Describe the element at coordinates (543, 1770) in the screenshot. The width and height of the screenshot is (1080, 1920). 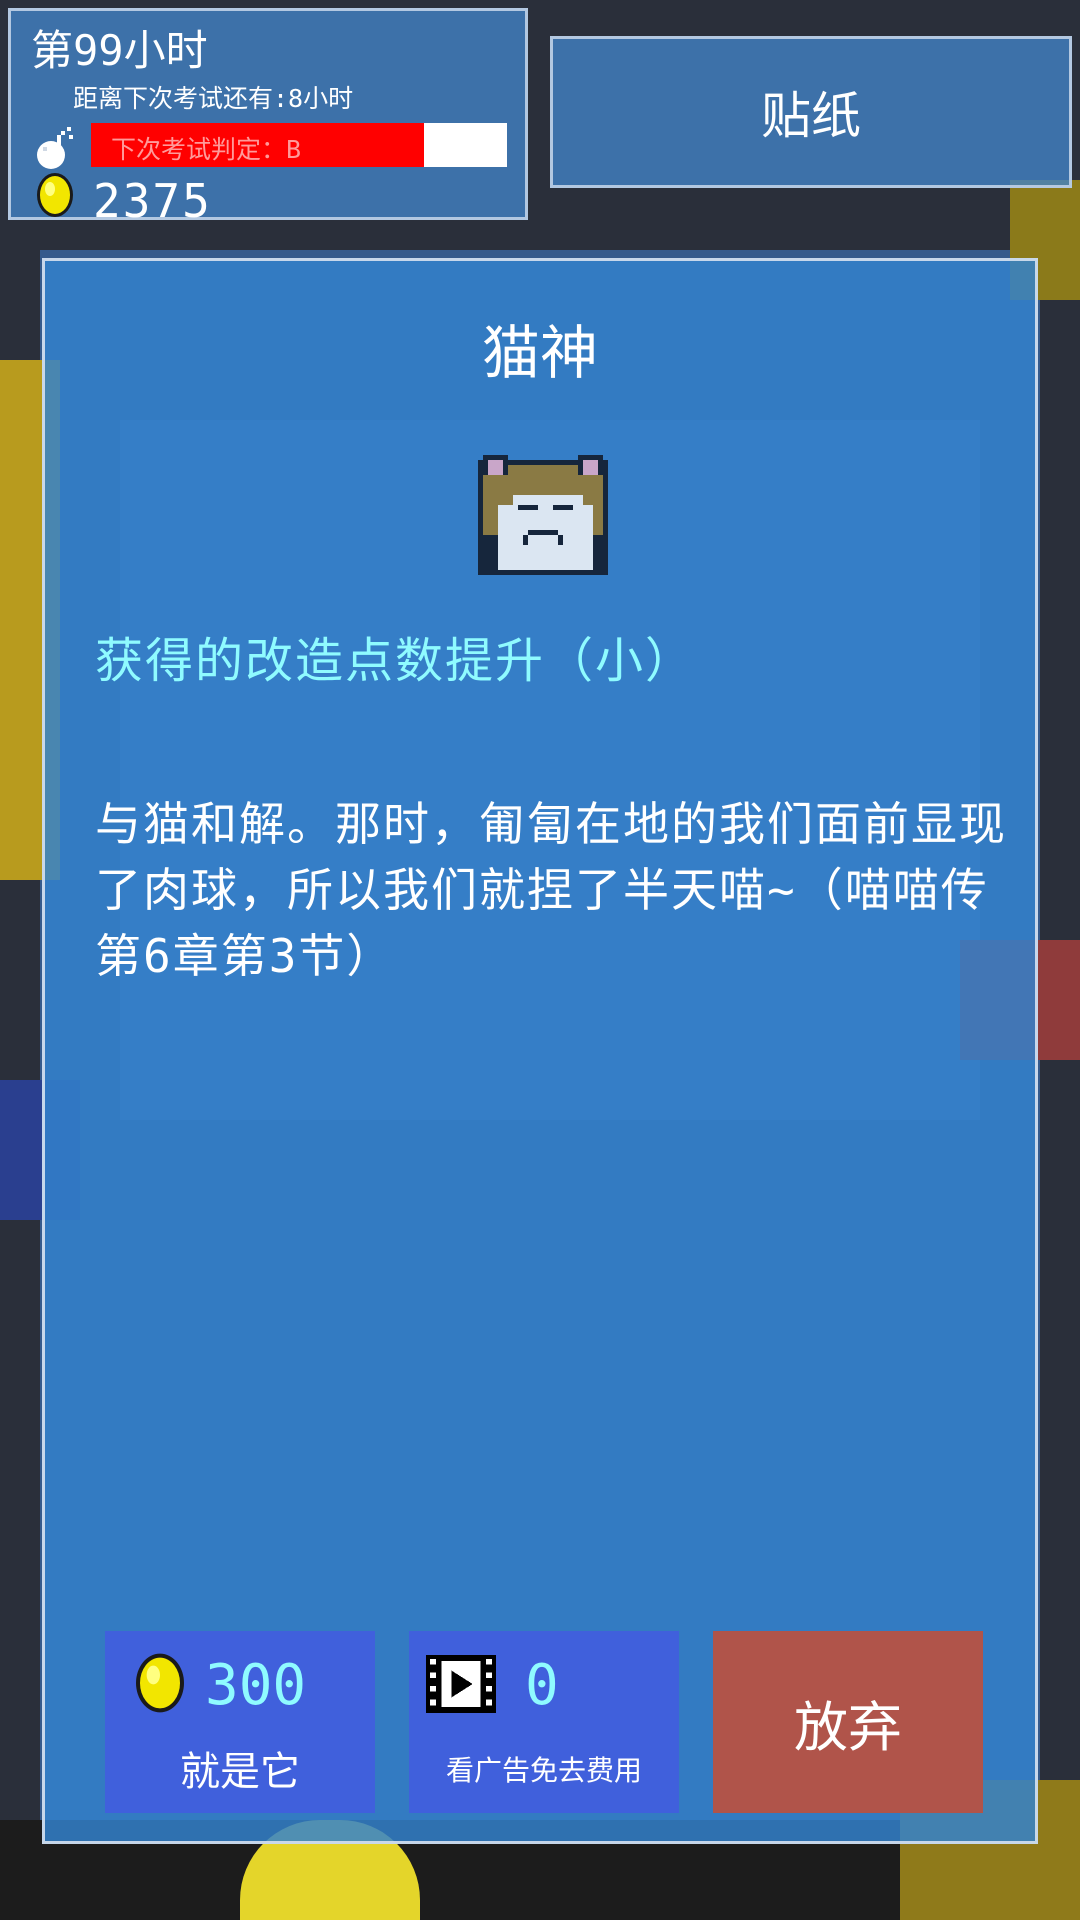
I see `watch-ad-label: 看广告免去费用` at that location.